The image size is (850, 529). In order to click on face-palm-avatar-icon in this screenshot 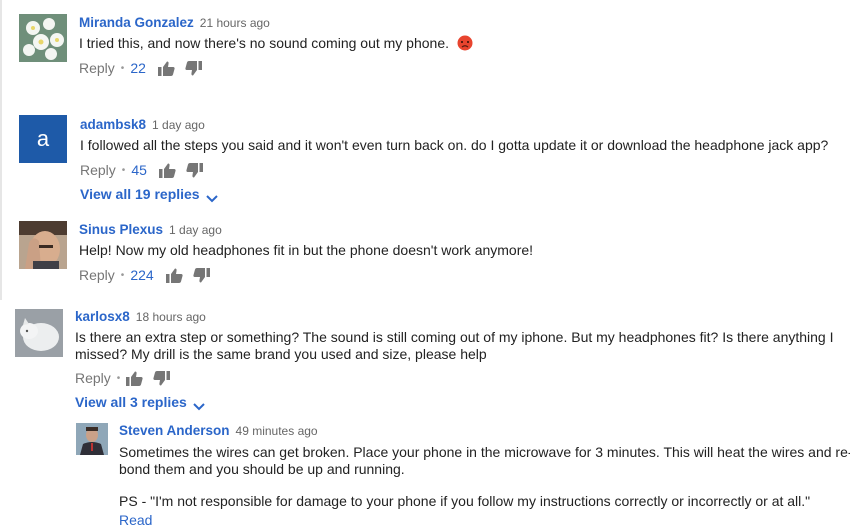, I will do `click(43, 245)`.